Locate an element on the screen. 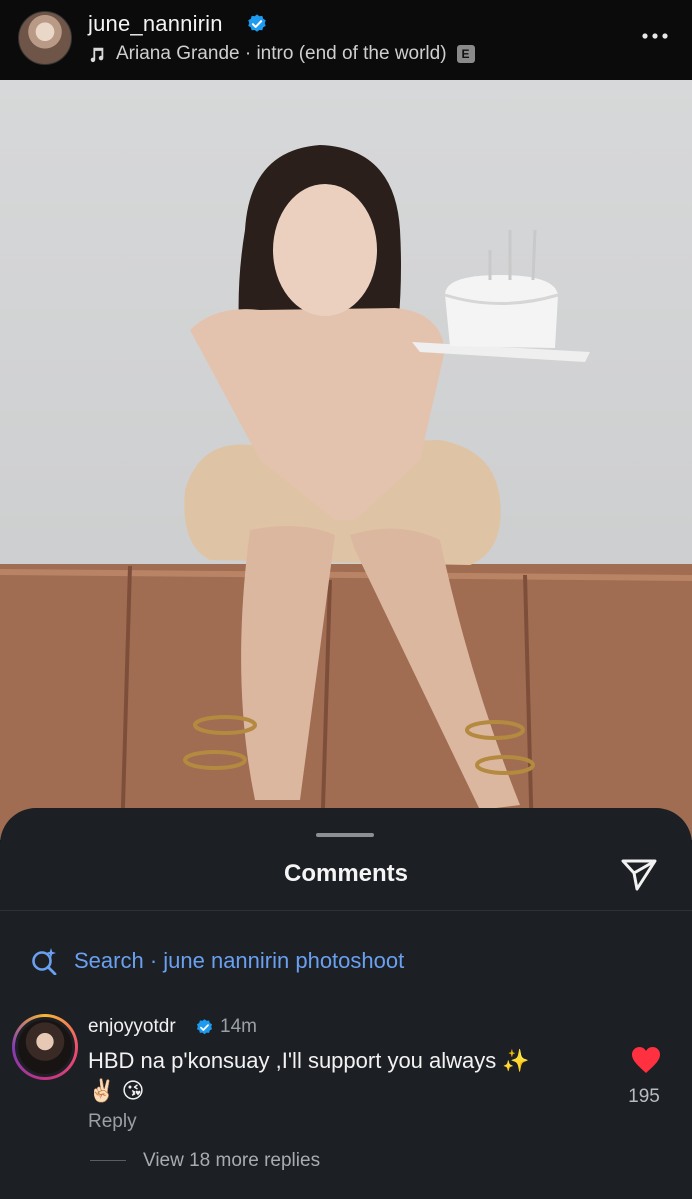 The image size is (692, 1199). sheet-grabber is located at coordinates (345, 835).